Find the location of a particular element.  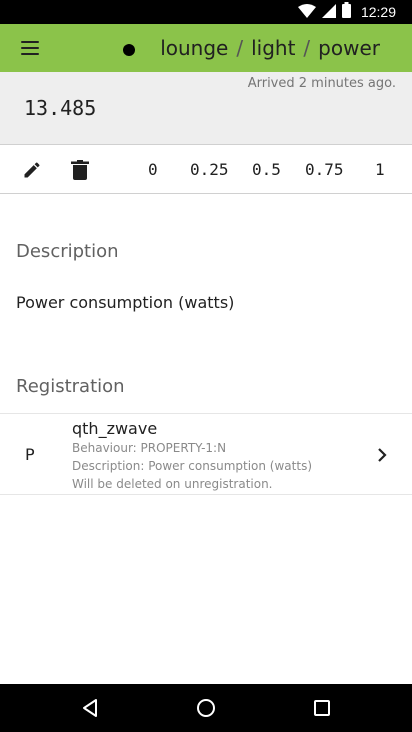

delete-button is located at coordinates (80, 170).